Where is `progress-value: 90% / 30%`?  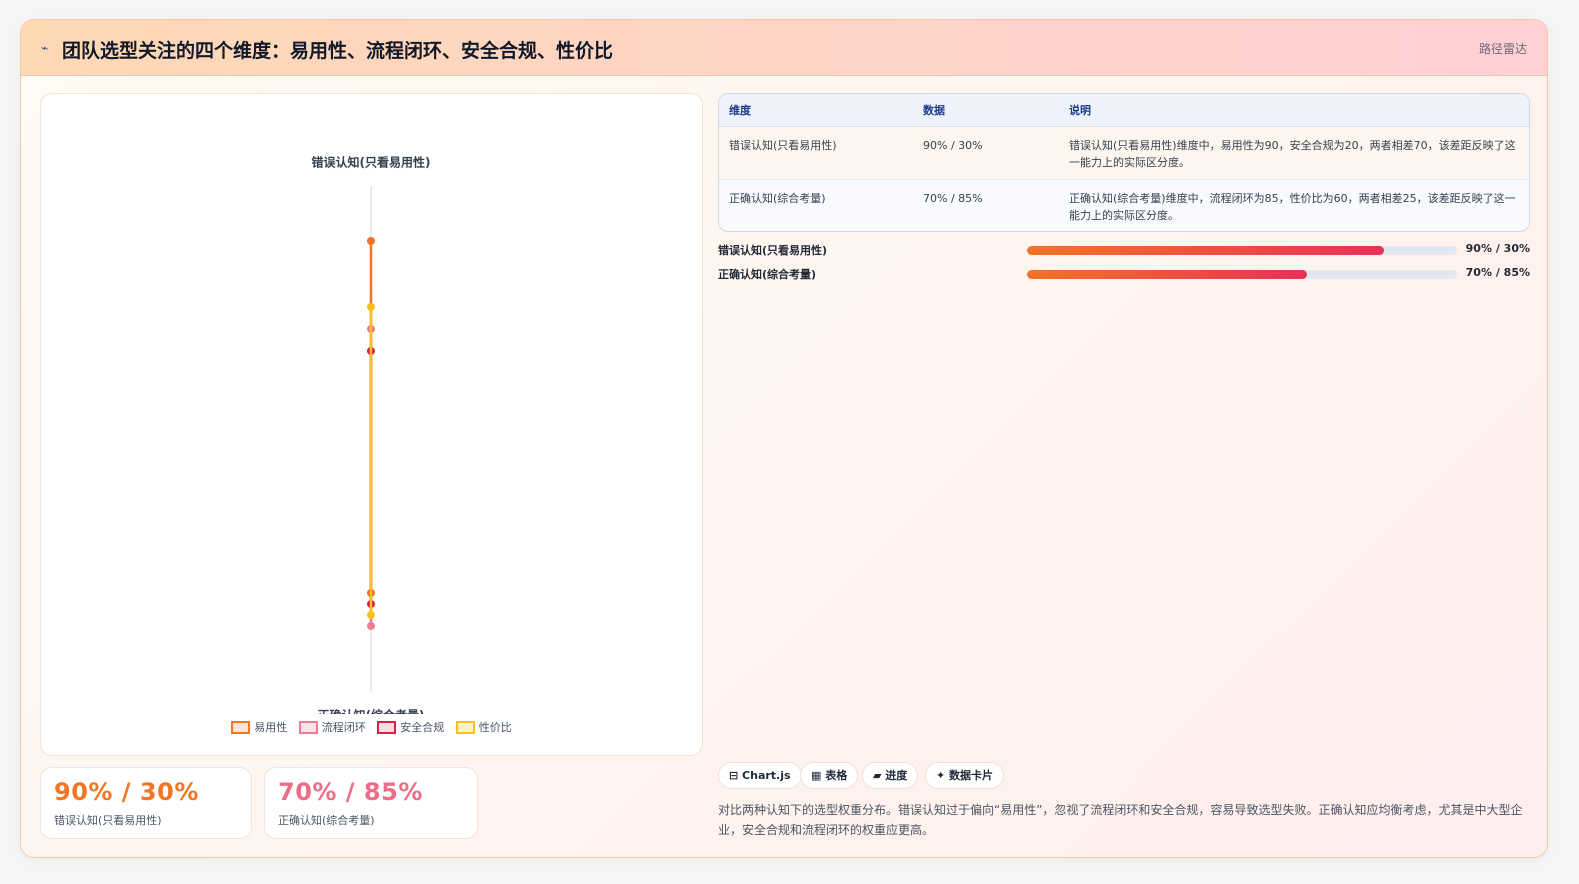 progress-value: 90% / 30% is located at coordinates (1497, 248).